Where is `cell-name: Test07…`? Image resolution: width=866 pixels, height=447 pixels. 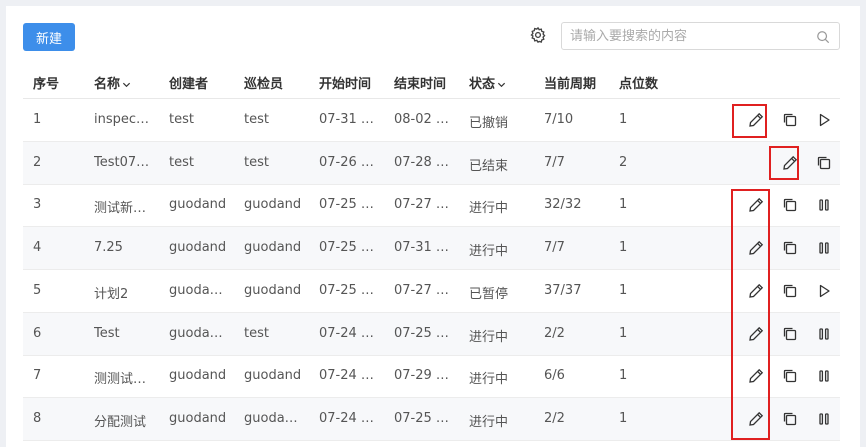
cell-name: Test07… is located at coordinates (122, 162).